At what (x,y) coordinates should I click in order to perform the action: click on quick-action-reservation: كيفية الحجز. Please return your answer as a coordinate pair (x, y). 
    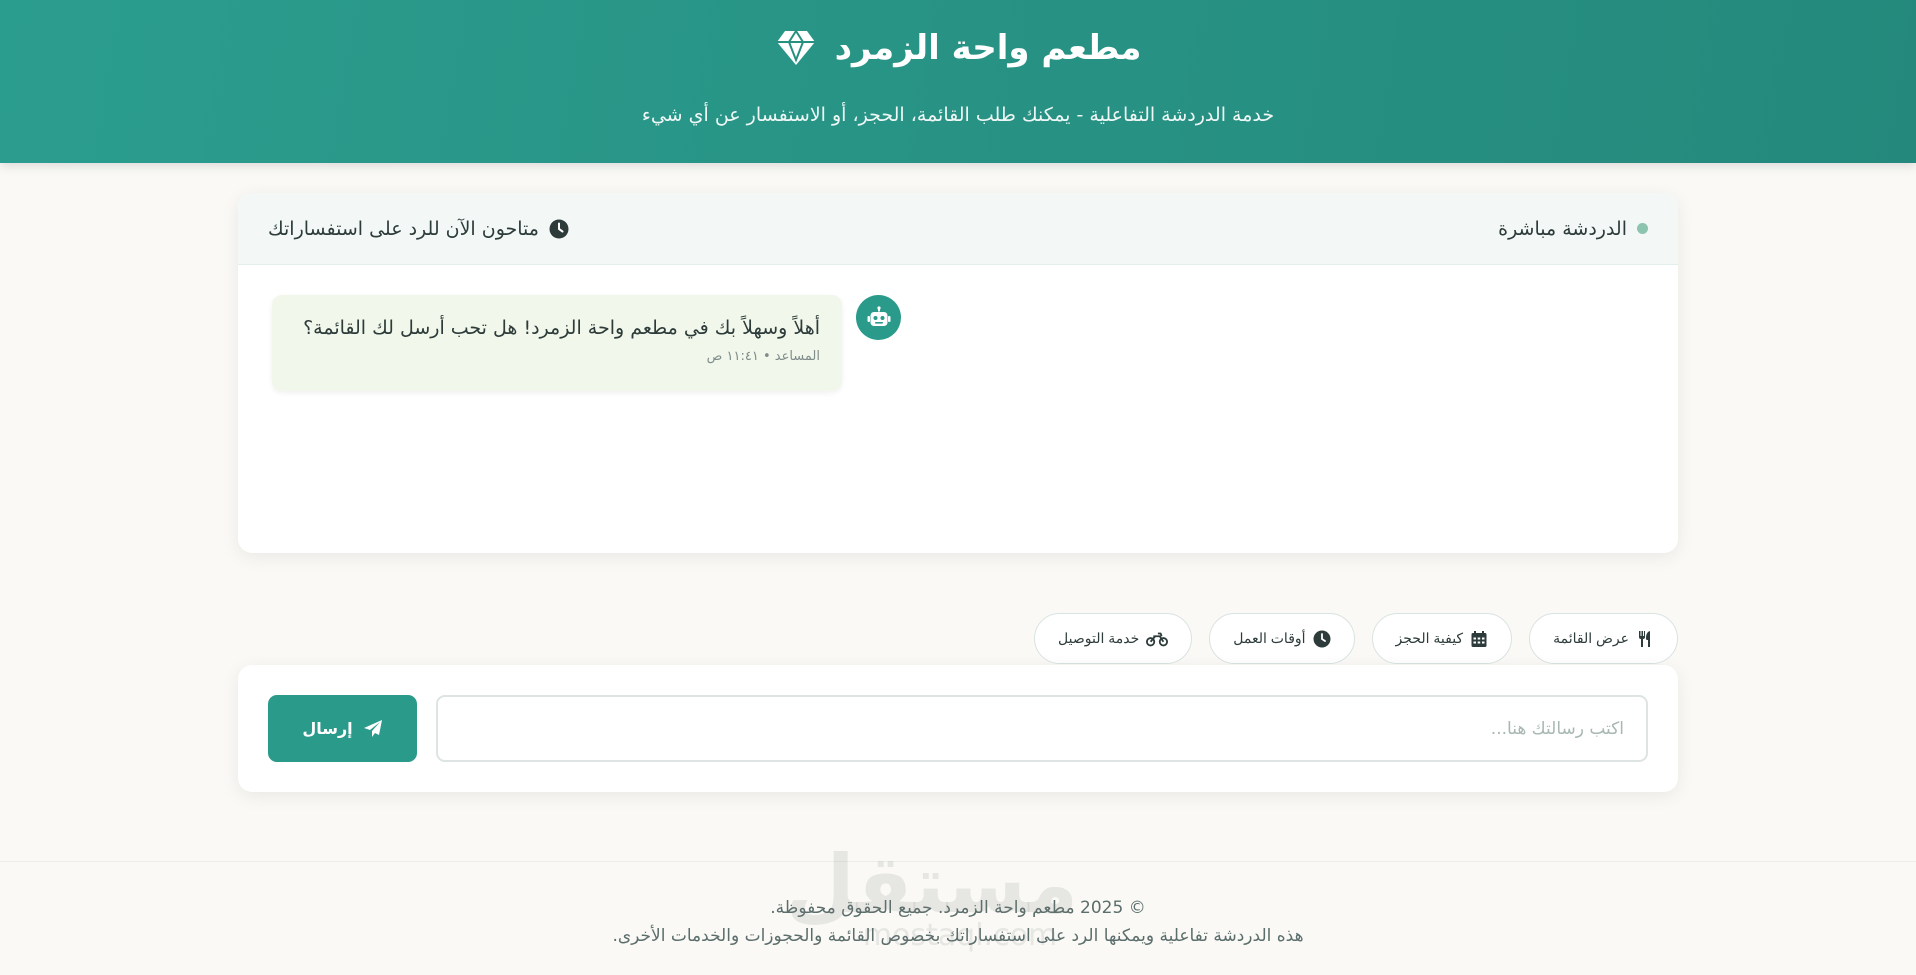
    Looking at the image, I should click on (1442, 638).